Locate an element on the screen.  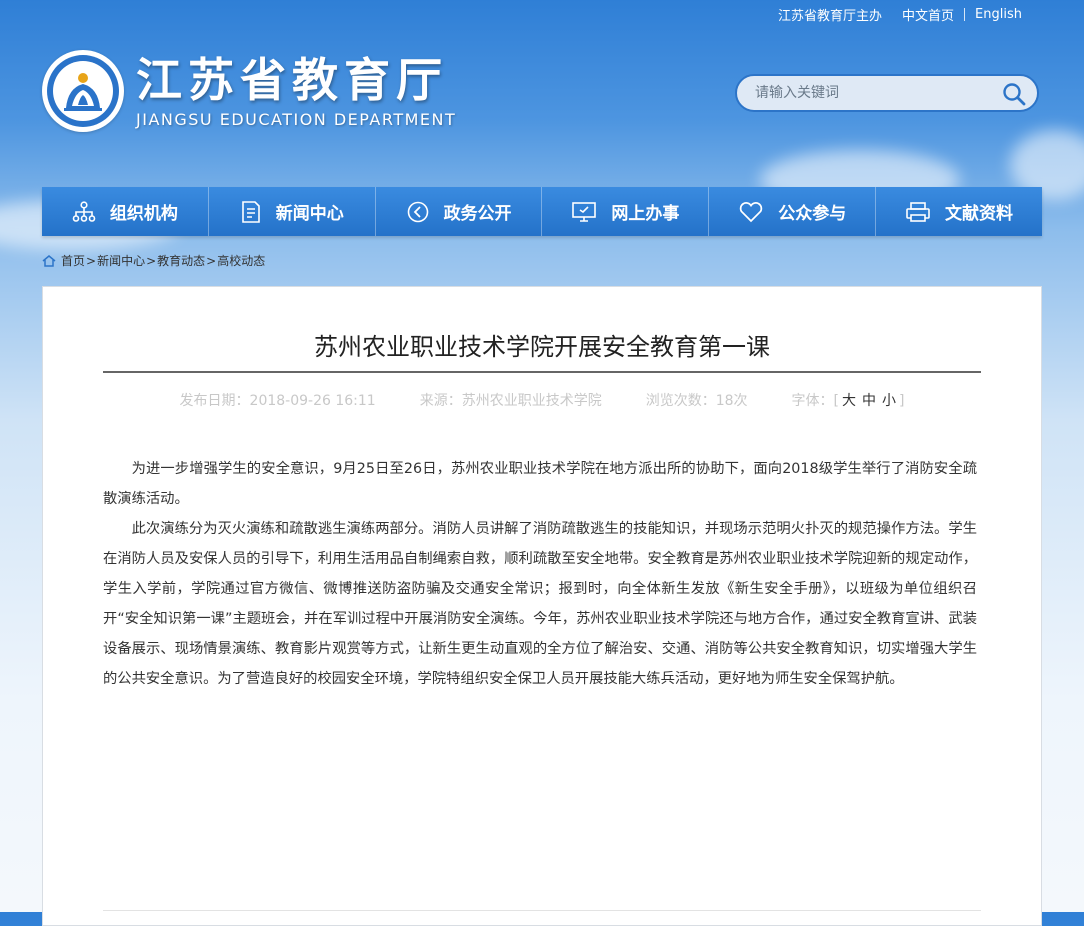
font-size-small-button: 小 is located at coordinates (889, 401).